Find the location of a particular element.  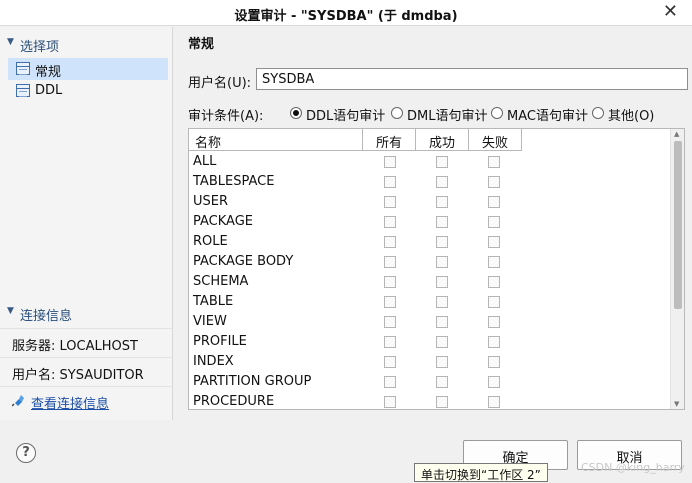

table-row: PARTITION GROUP is located at coordinates (429, 382).